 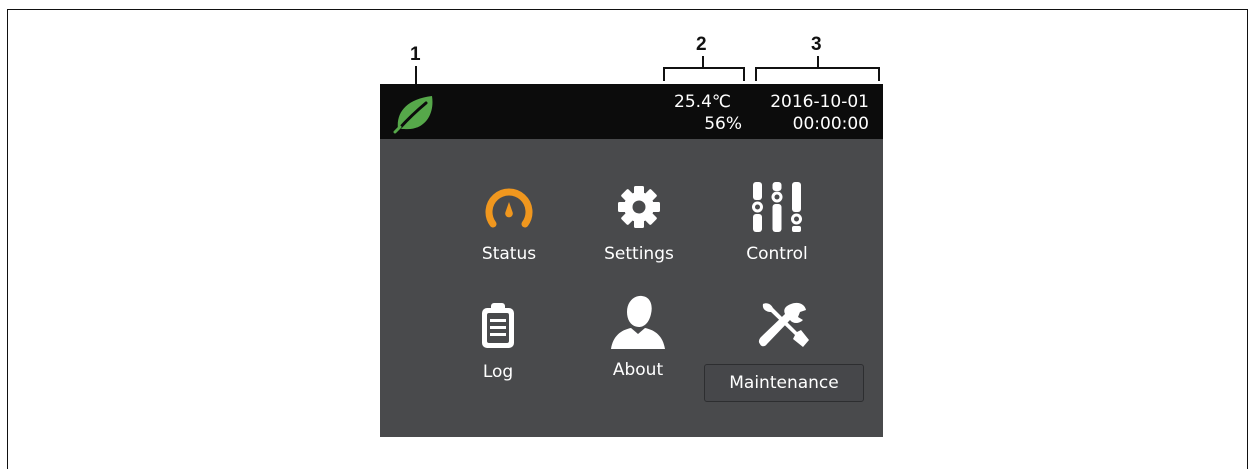 What do you see at coordinates (819, 102) in the screenshot?
I see `date-readout: 2016-10-01` at bounding box center [819, 102].